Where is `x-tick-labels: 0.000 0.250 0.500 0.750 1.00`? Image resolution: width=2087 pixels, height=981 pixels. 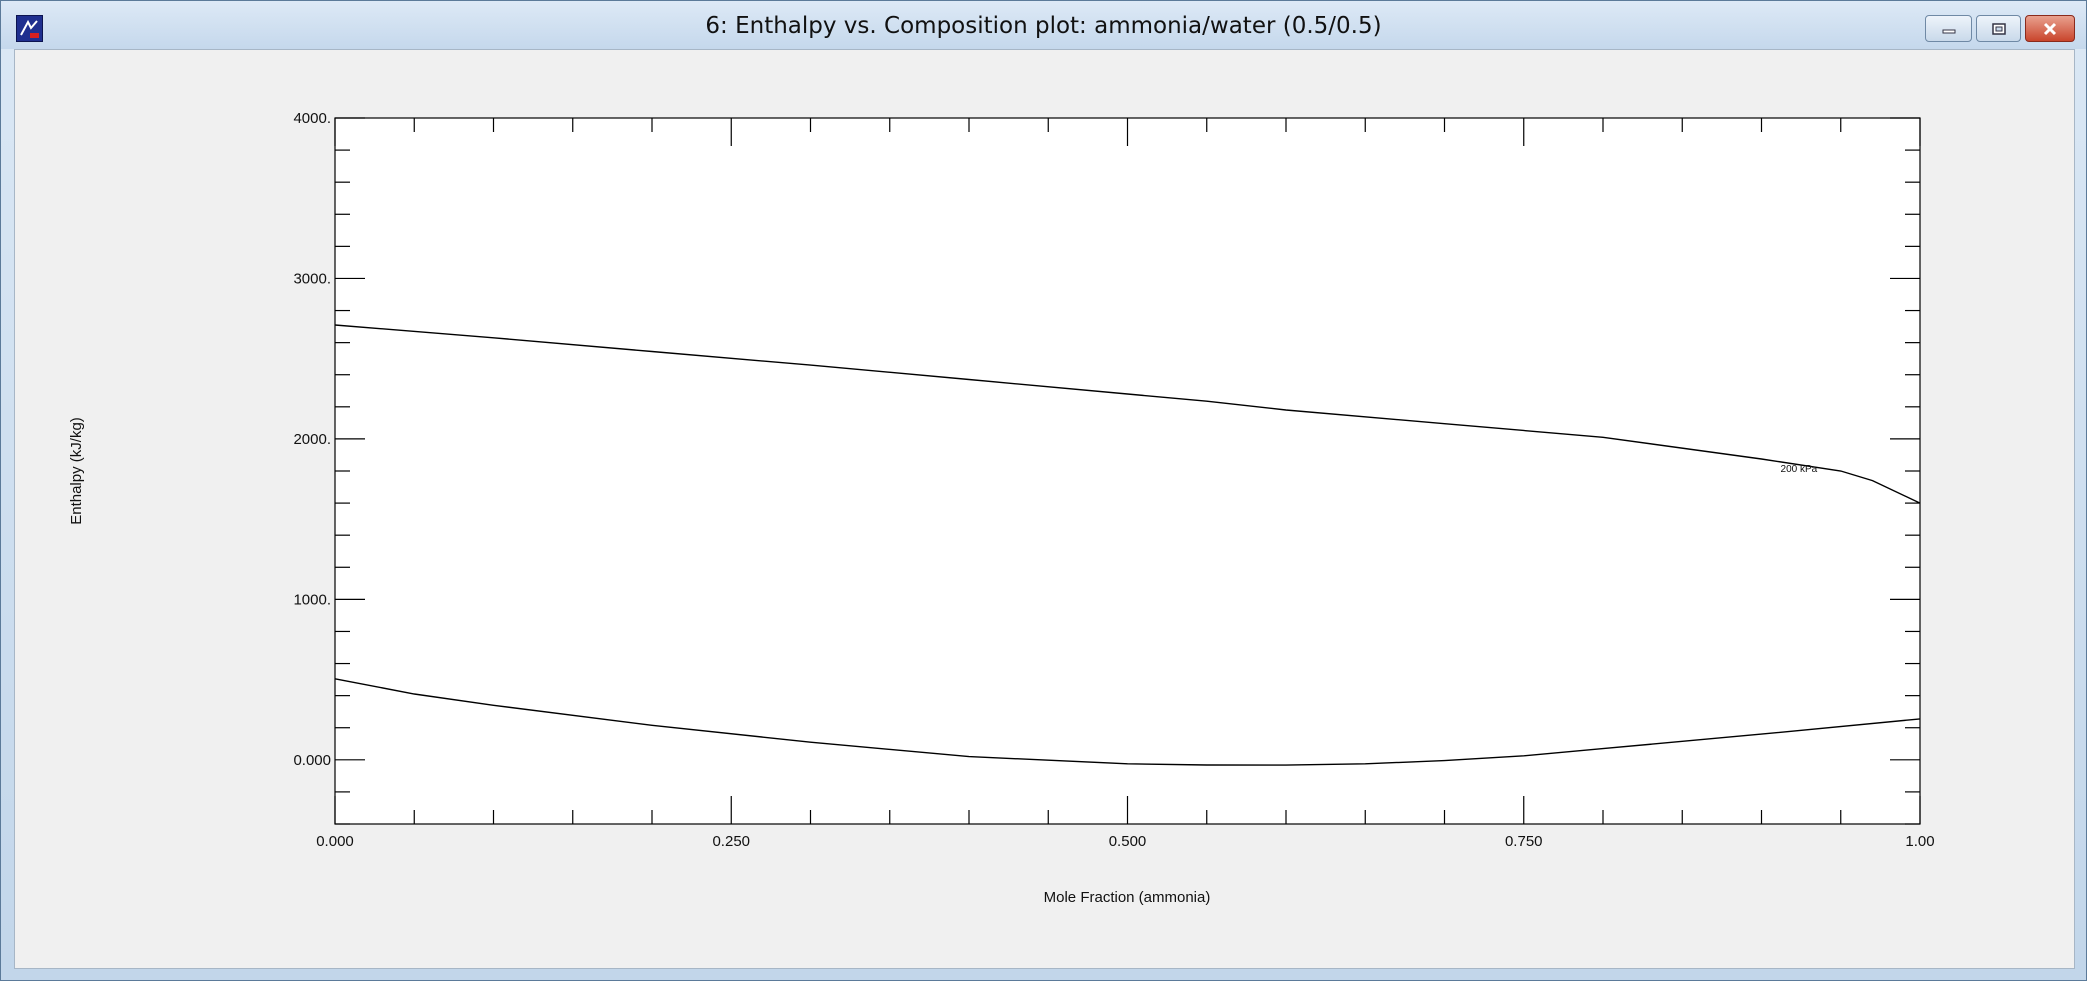
x-tick-labels: 0.000 0.250 0.500 0.750 1.00 is located at coordinates (1125, 841).